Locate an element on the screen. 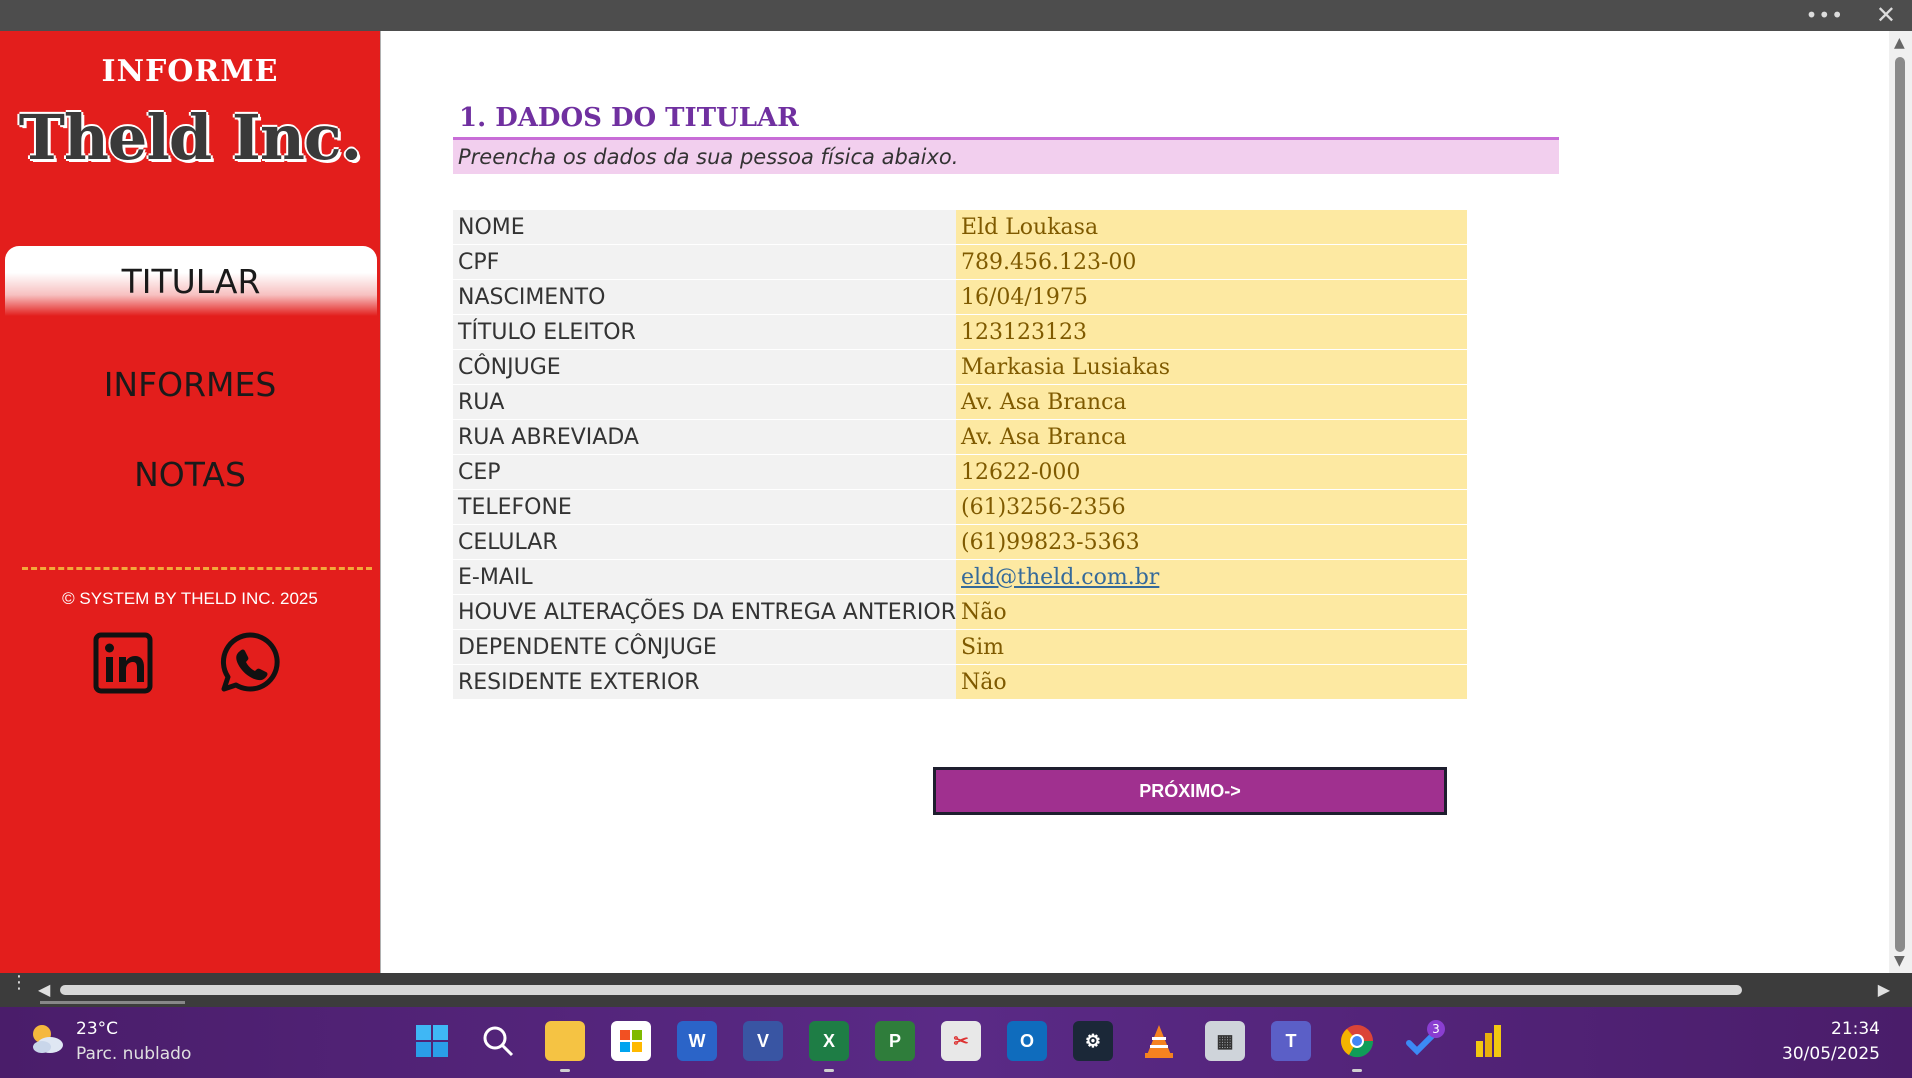 Image resolution: width=1912 pixels, height=1078 pixels. field-value-cep: 12622-000 is located at coordinates (1212, 472).